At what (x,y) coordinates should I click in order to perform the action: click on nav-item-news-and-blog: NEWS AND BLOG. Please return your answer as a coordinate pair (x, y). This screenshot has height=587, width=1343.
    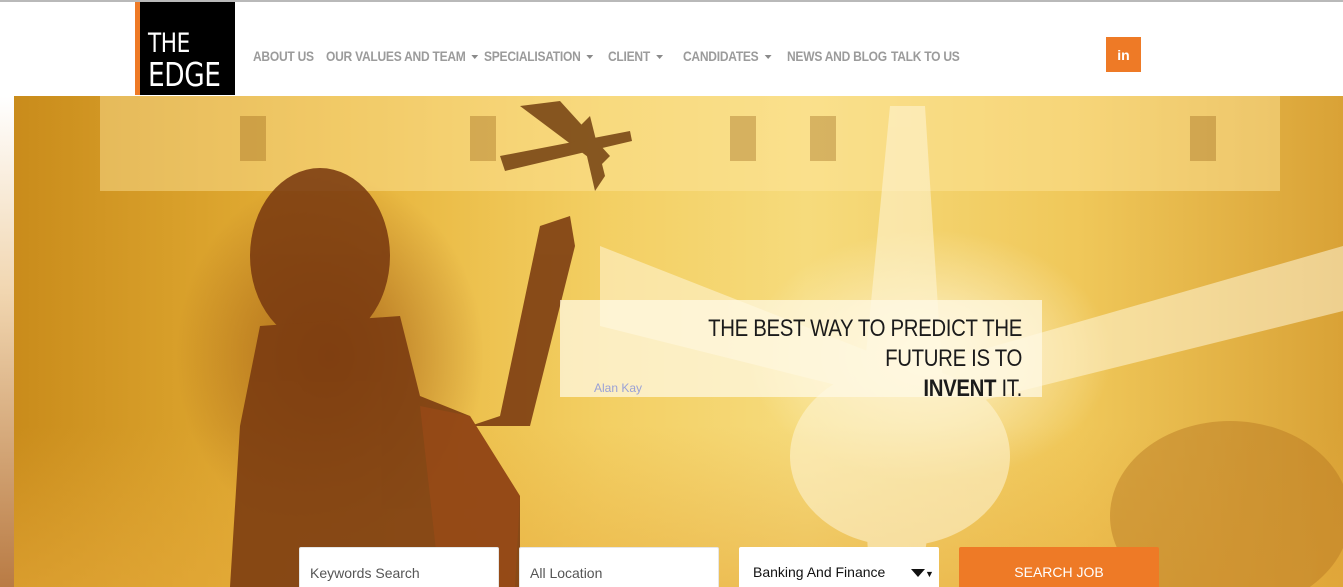
    Looking at the image, I should click on (837, 56).